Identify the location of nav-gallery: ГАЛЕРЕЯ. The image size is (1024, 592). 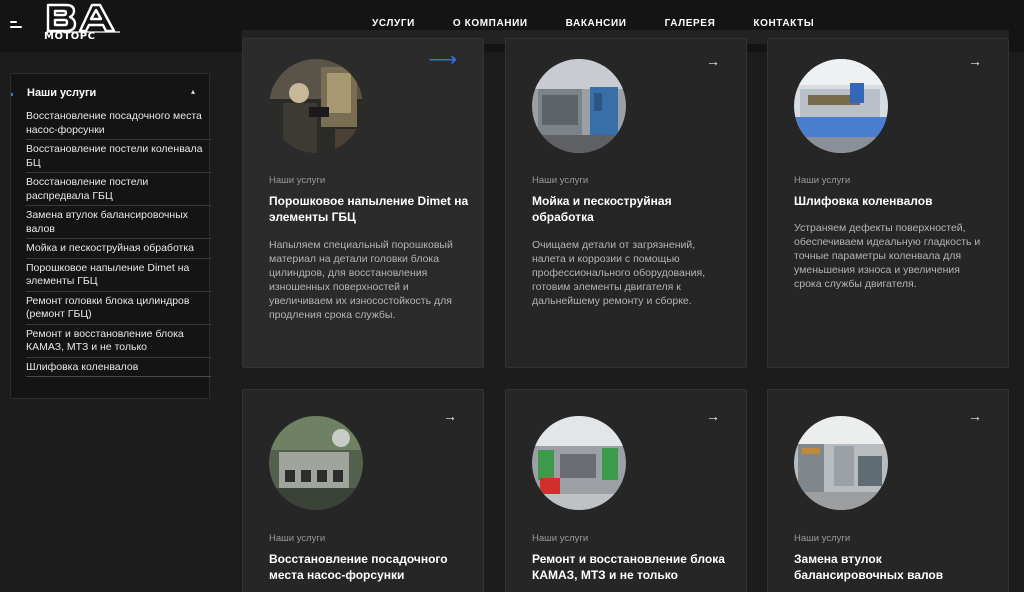
(690, 23).